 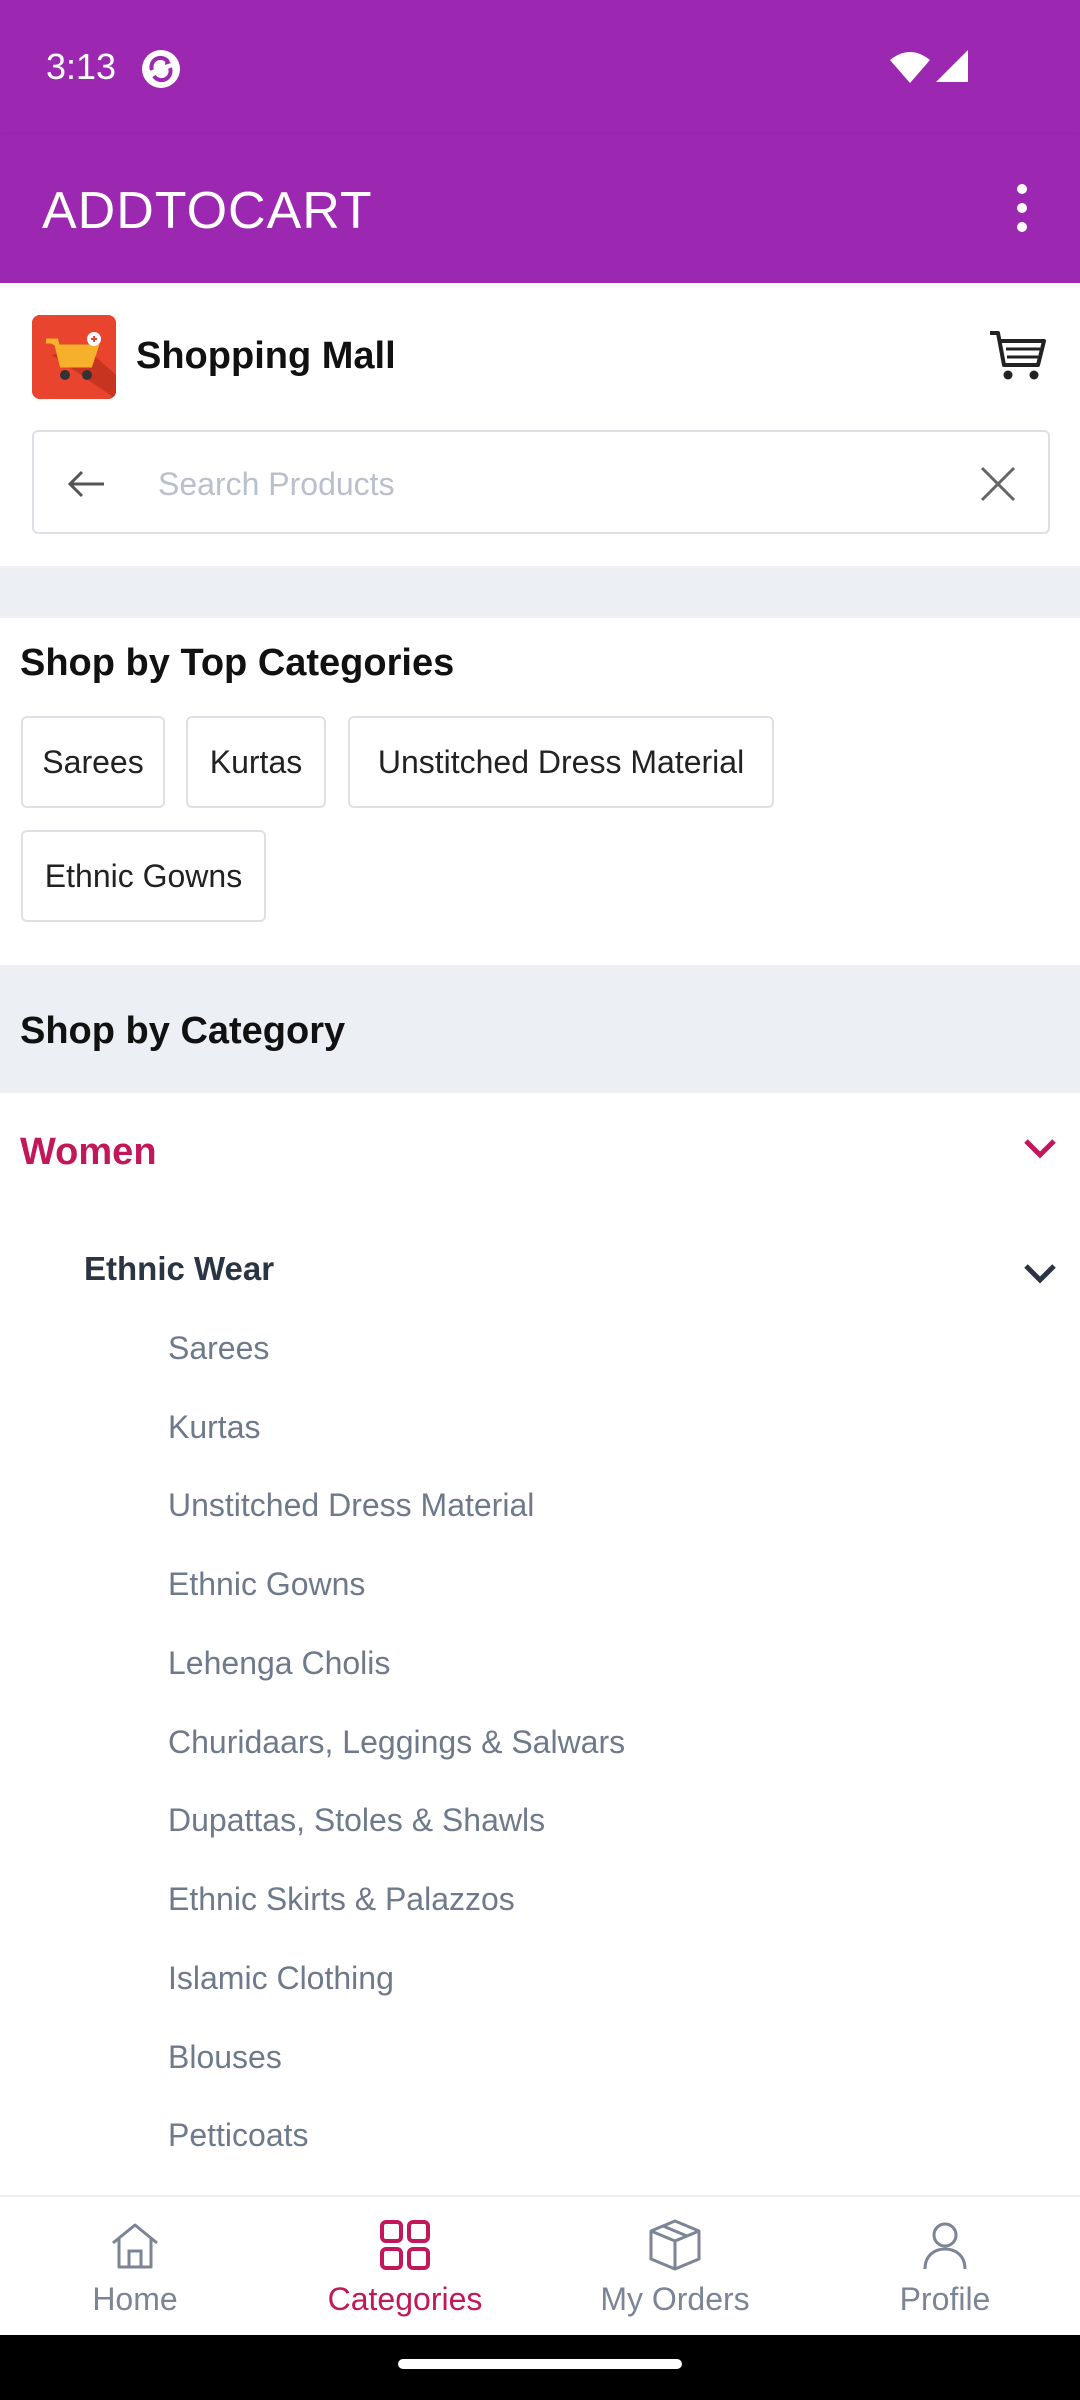 What do you see at coordinates (356, 1820) in the screenshot?
I see `list-item: Dupattas, Stoles & Shawls` at bounding box center [356, 1820].